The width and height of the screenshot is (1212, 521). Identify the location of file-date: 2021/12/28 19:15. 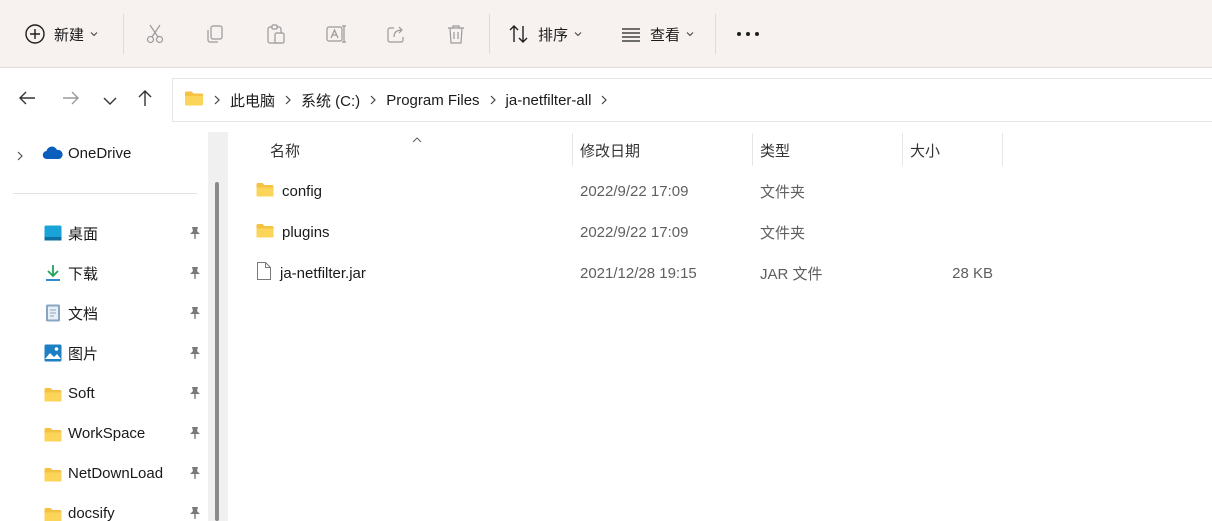
(638, 273).